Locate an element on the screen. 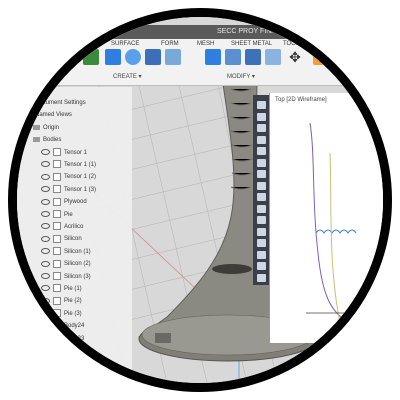  browser-item-label: Silicon (1) is located at coordinates (77, 251).